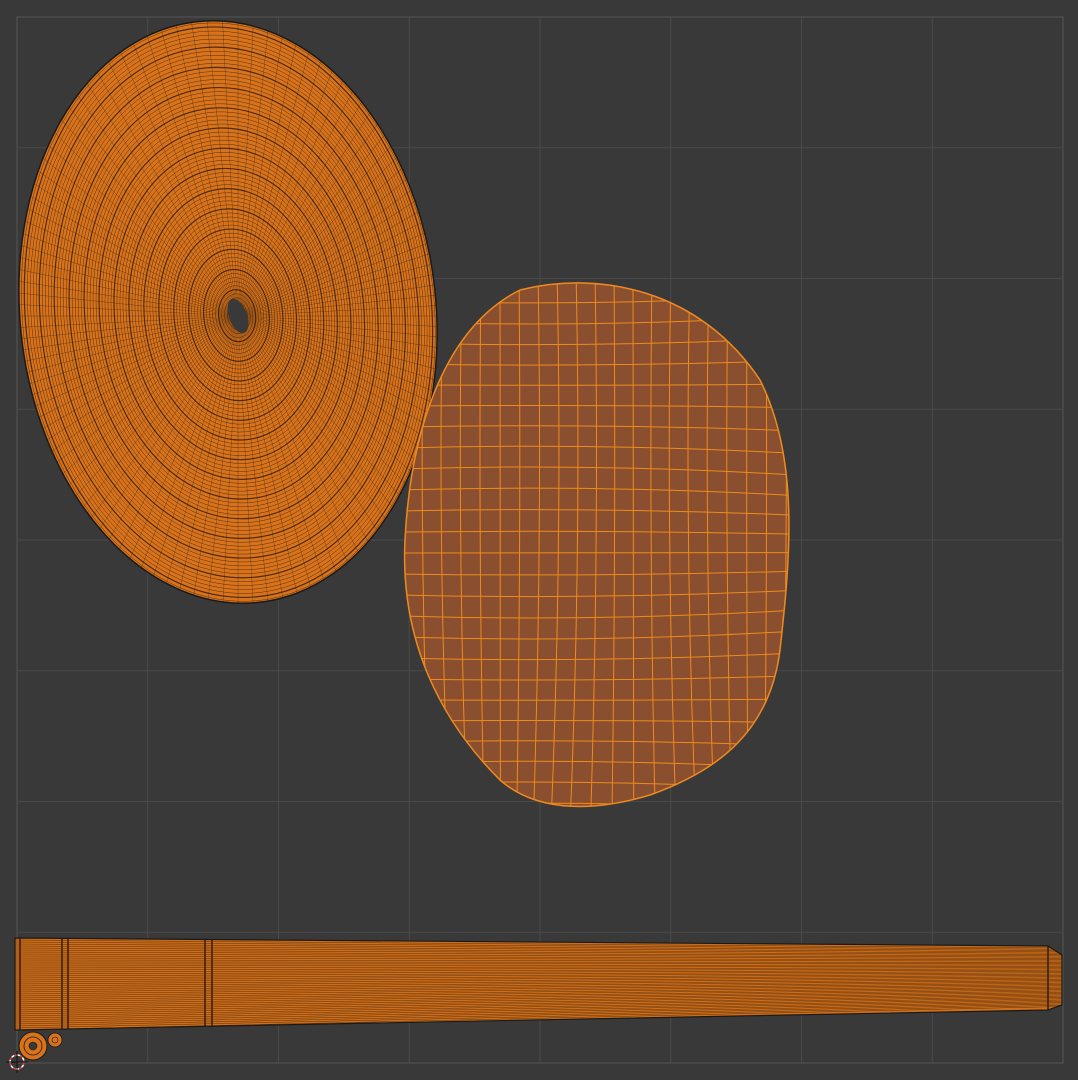 Image resolution: width=1078 pixels, height=1080 pixels. Describe the element at coordinates (538, 985) in the screenshot. I see `long-strip-island` at that location.